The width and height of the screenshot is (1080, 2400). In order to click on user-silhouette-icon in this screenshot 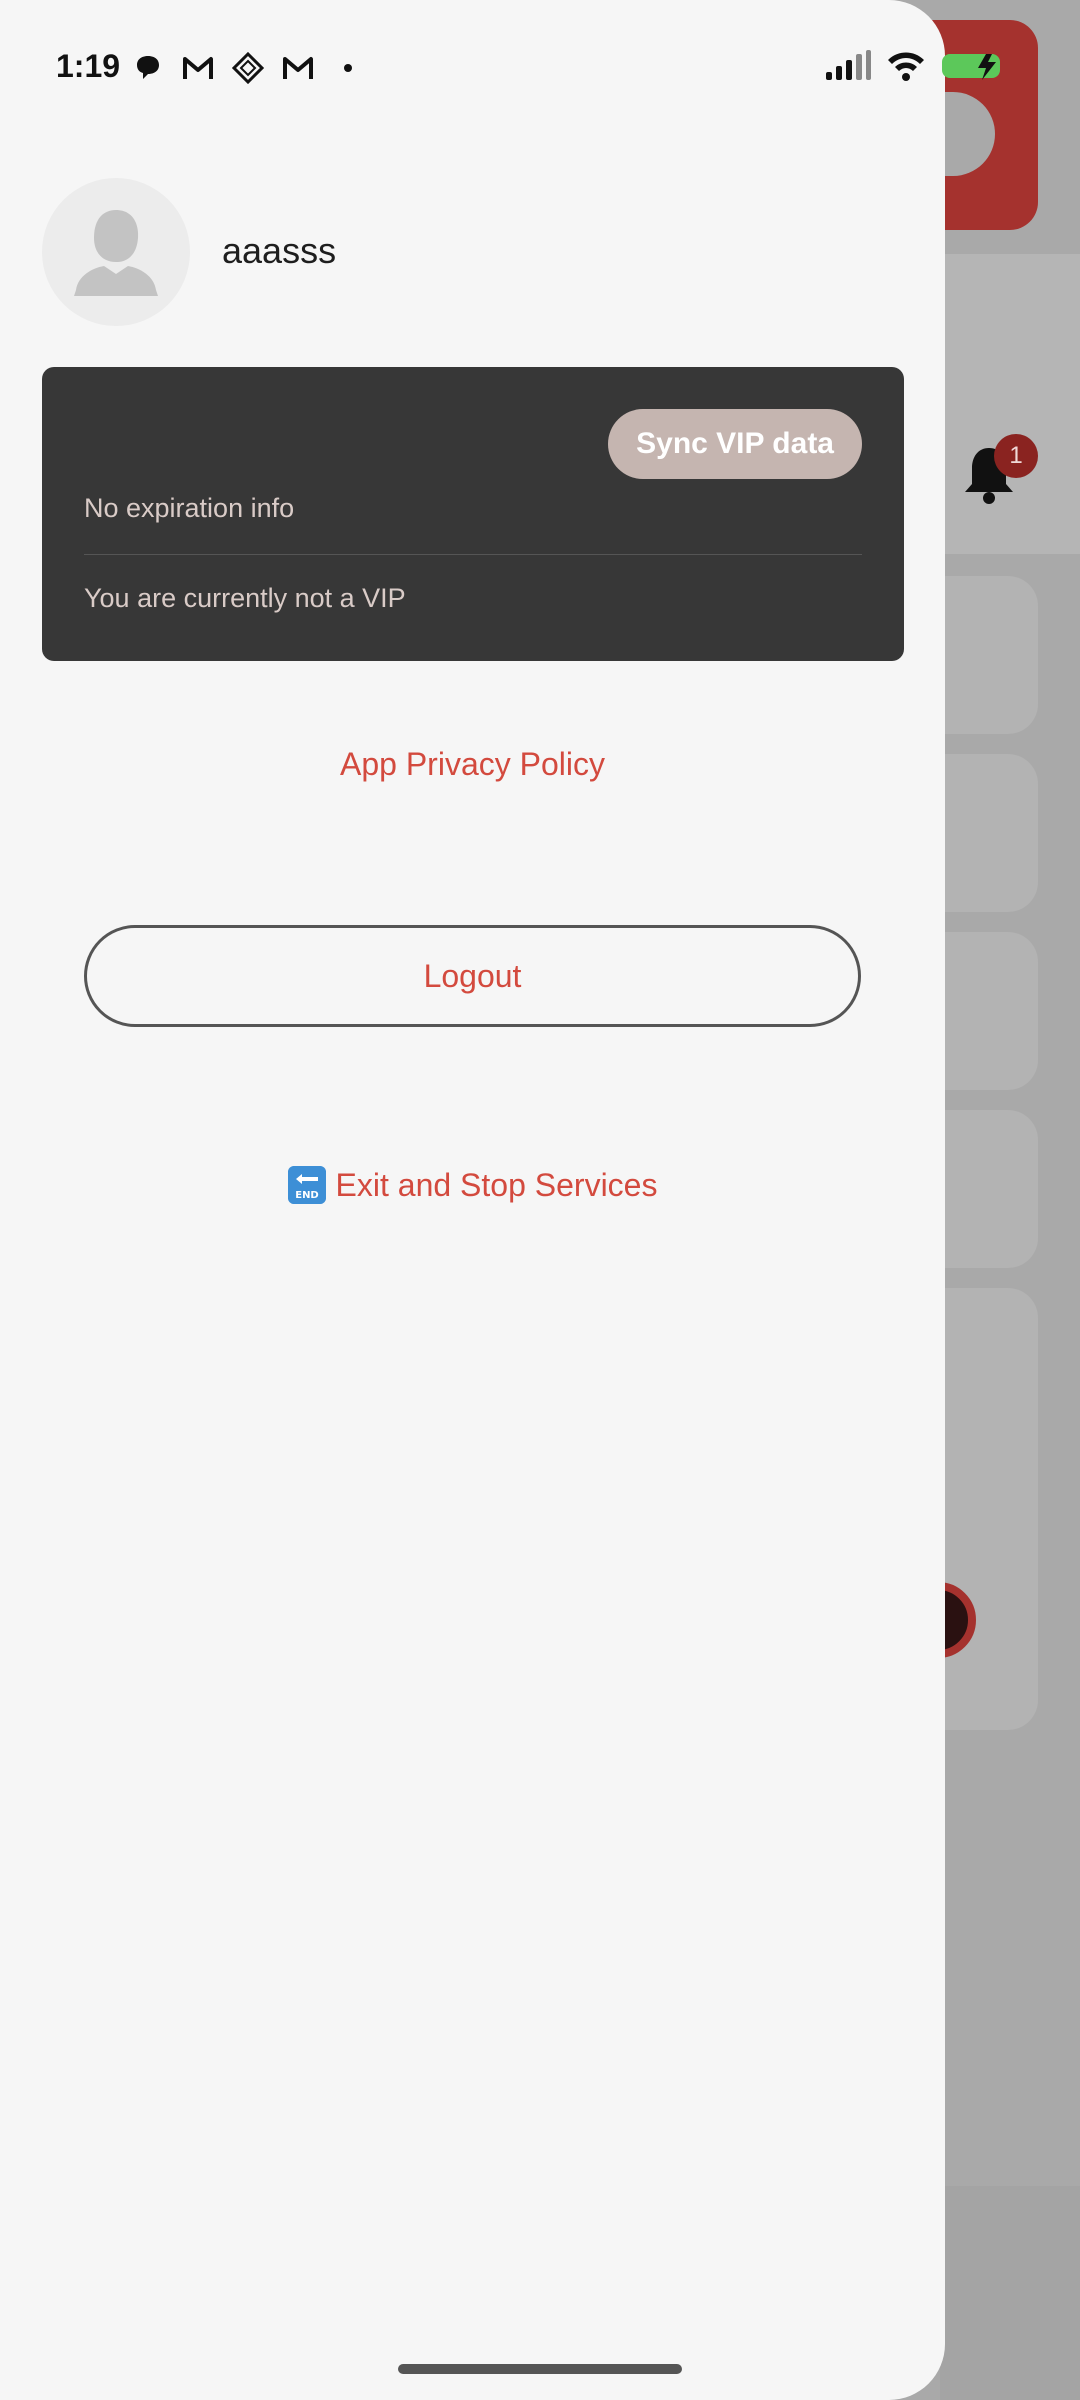, I will do `click(116, 253)`.